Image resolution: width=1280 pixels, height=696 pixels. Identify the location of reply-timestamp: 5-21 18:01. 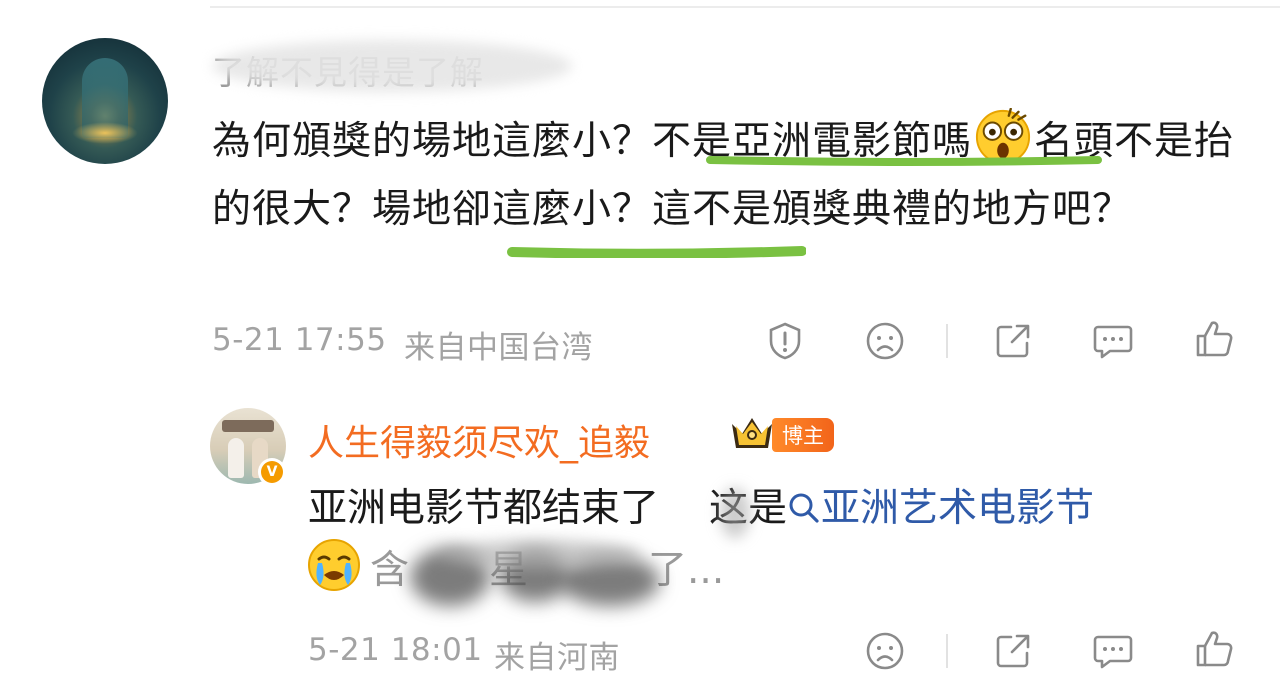
(395, 650).